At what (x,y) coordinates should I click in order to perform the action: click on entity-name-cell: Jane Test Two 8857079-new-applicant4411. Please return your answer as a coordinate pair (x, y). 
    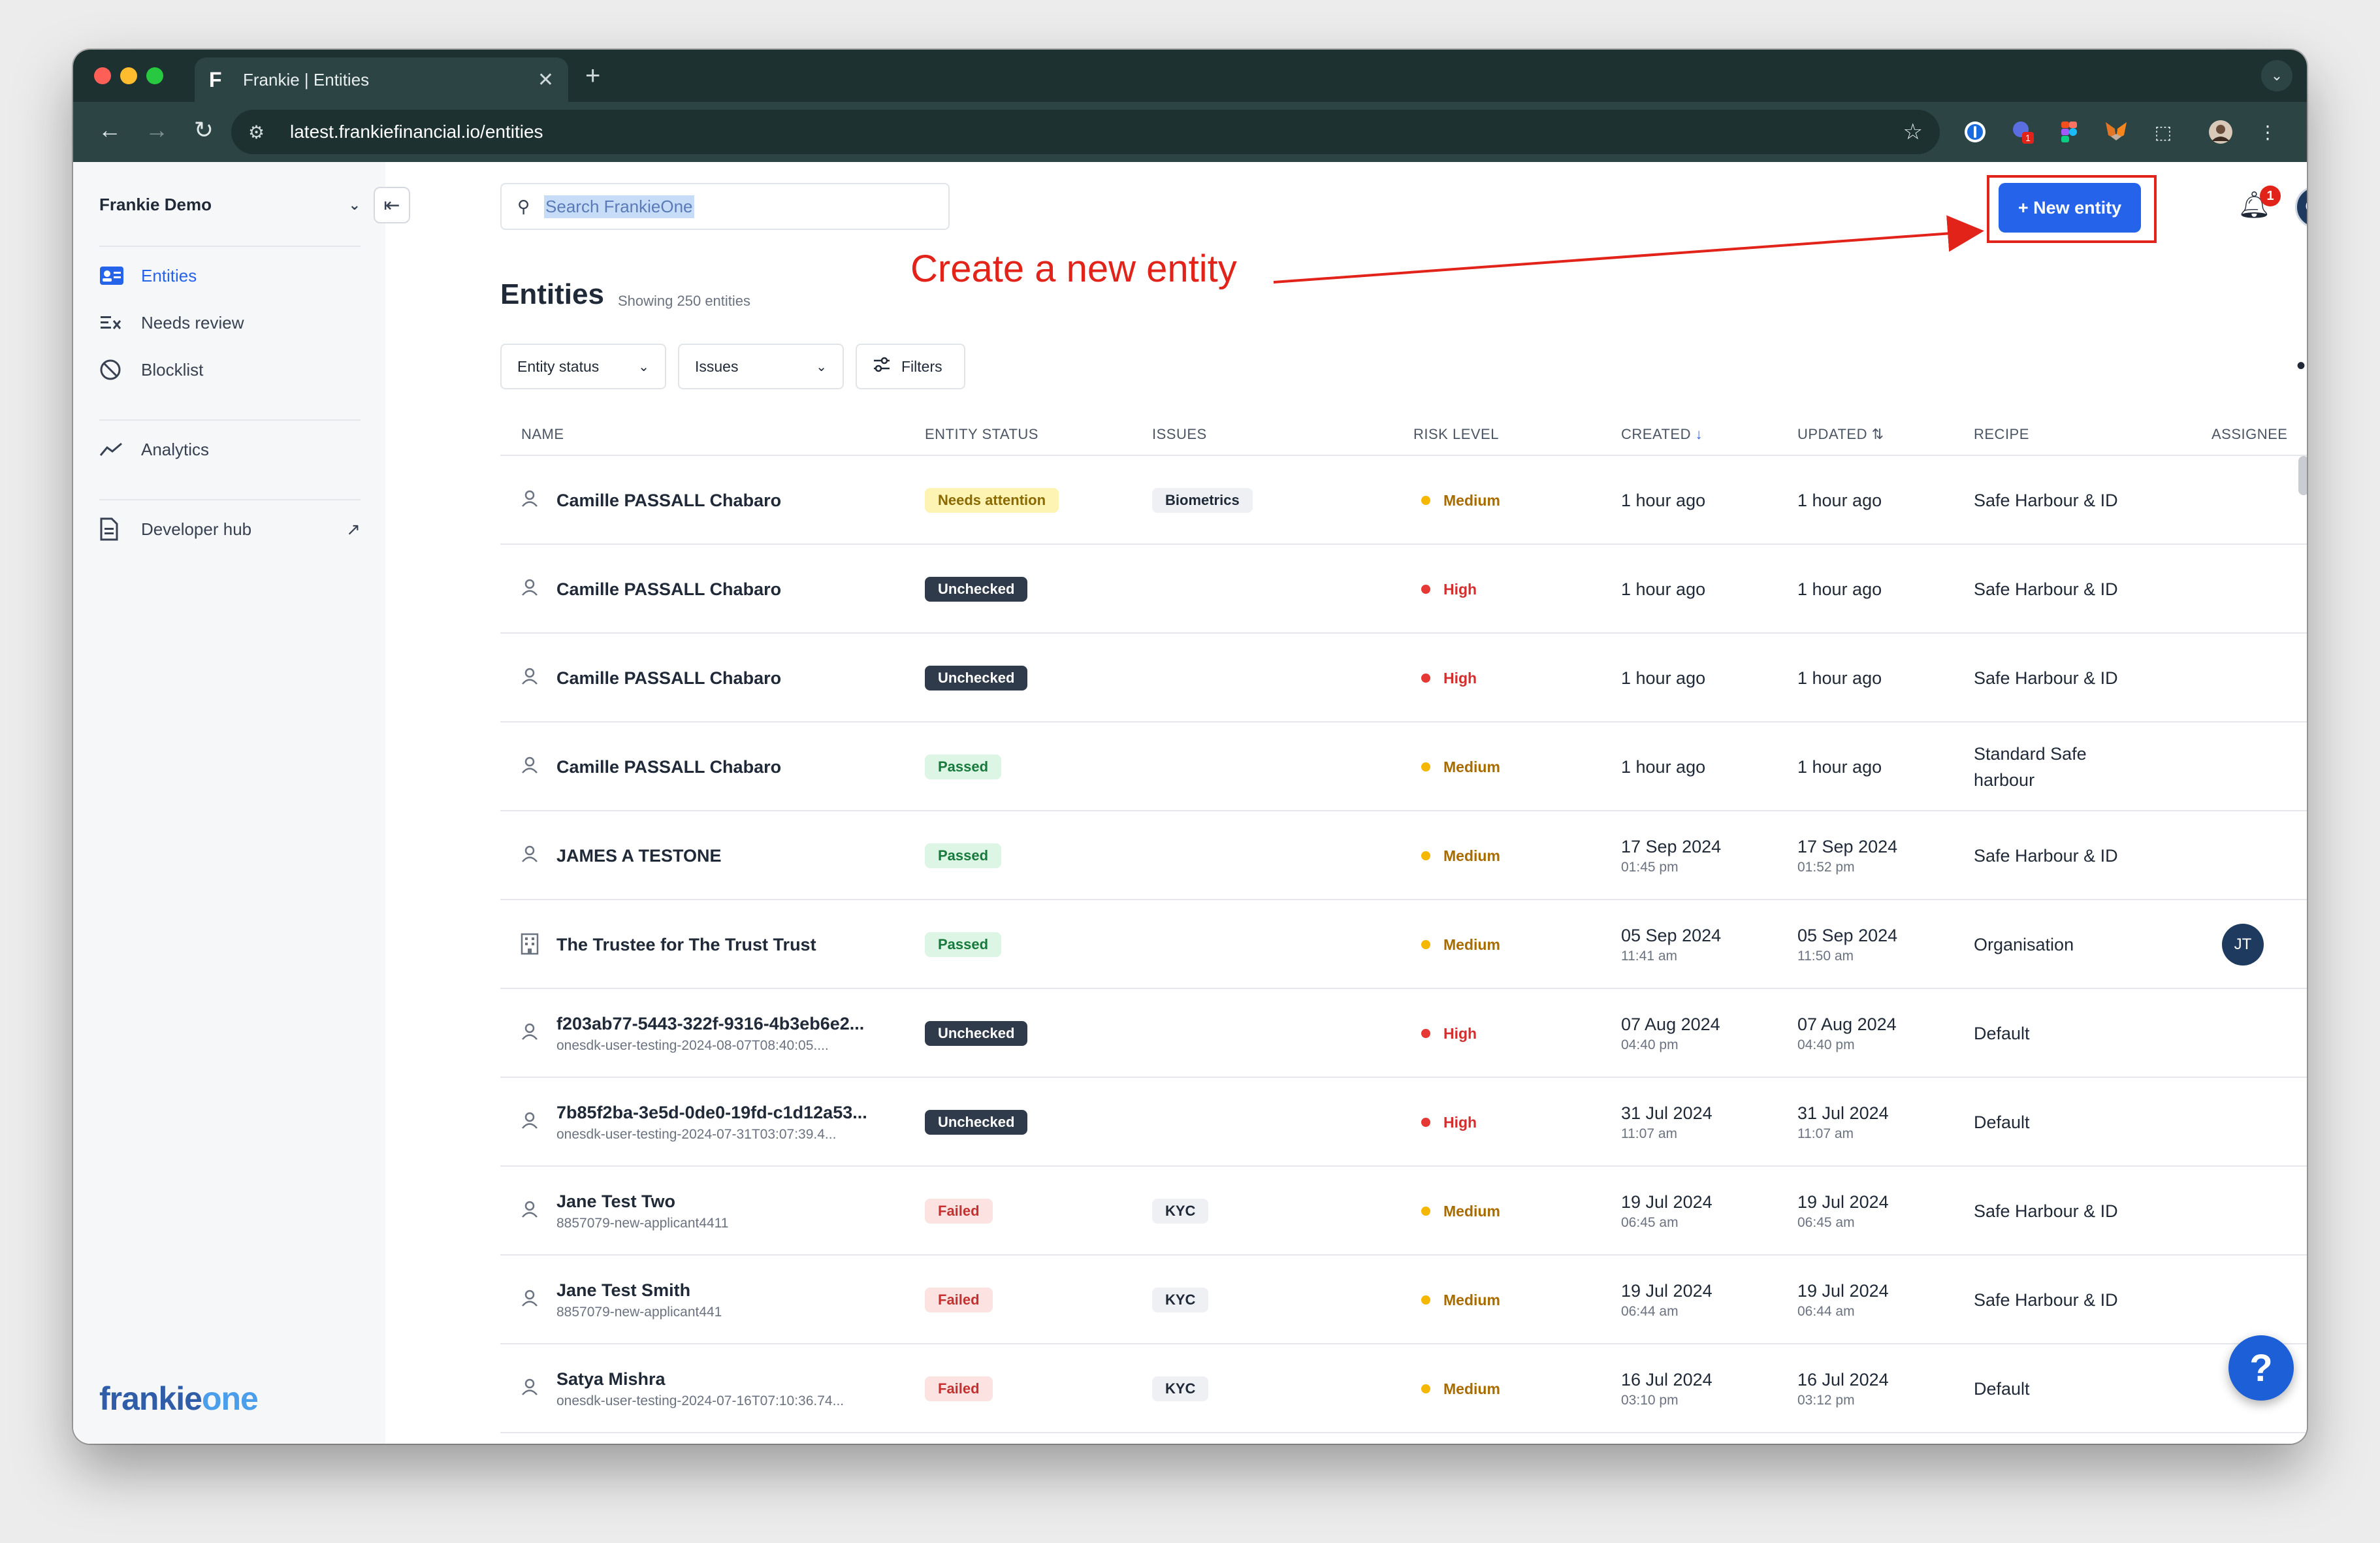
    Looking at the image, I should click on (739, 1211).